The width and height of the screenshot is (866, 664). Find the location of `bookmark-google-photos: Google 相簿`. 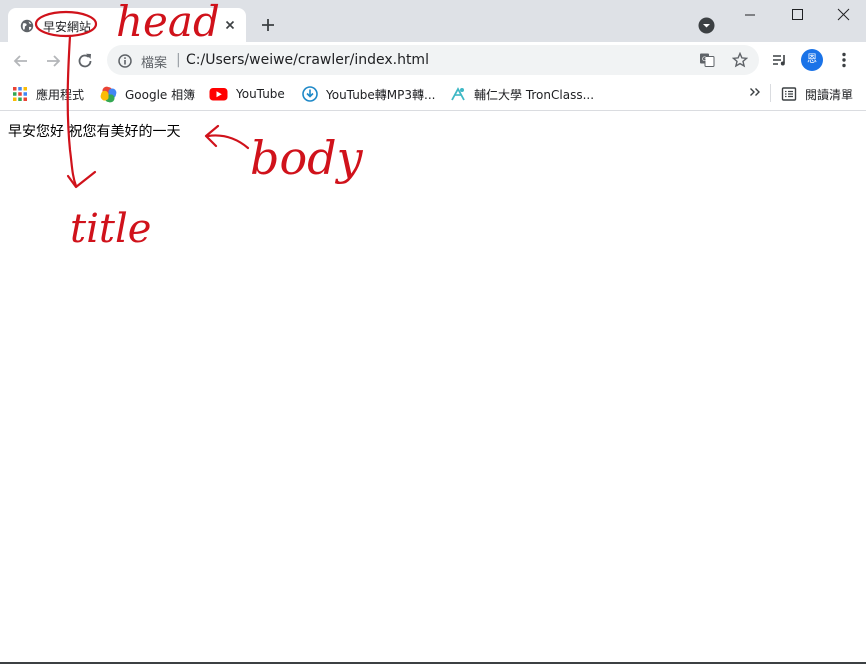

bookmark-google-photos: Google 相簿 is located at coordinates (147, 94).